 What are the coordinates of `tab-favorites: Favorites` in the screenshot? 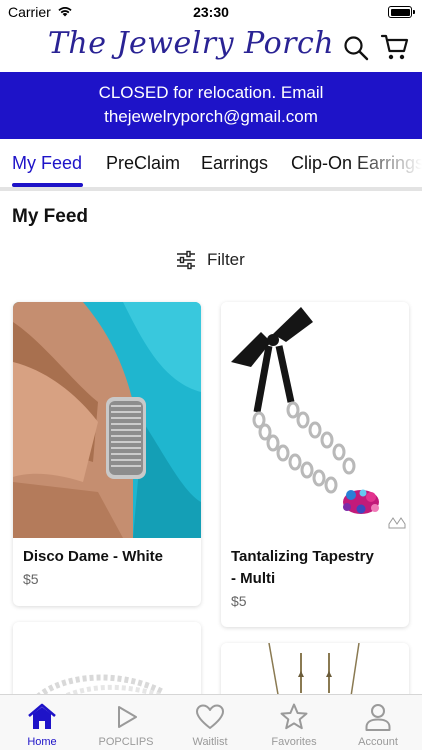 It's located at (294, 722).